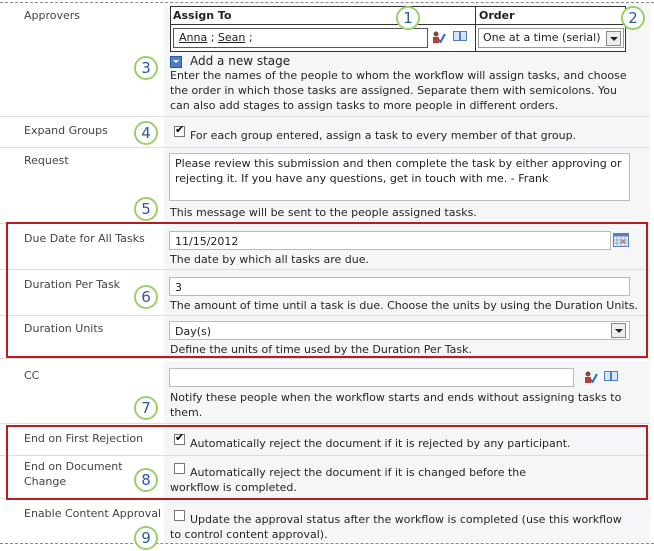 Image resolution: width=654 pixels, height=551 pixels. What do you see at coordinates (193, 37) in the screenshot?
I see `assignee-anna: Anna` at bounding box center [193, 37].